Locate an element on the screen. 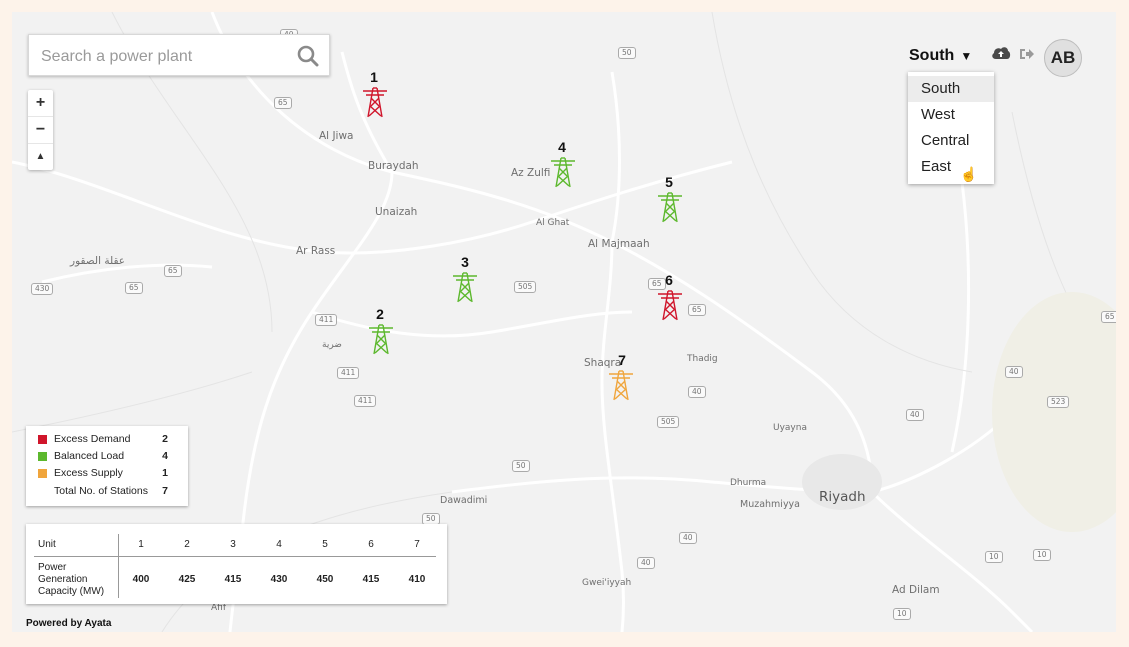 The width and height of the screenshot is (1129, 647). place-label: Uyayna is located at coordinates (790, 428).